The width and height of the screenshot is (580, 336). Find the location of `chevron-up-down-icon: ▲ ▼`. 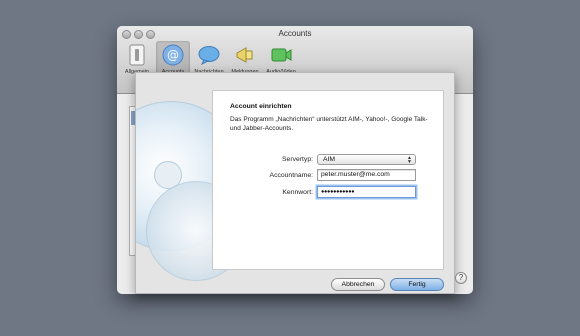

chevron-up-down-icon: ▲ ▼ is located at coordinates (409, 160).